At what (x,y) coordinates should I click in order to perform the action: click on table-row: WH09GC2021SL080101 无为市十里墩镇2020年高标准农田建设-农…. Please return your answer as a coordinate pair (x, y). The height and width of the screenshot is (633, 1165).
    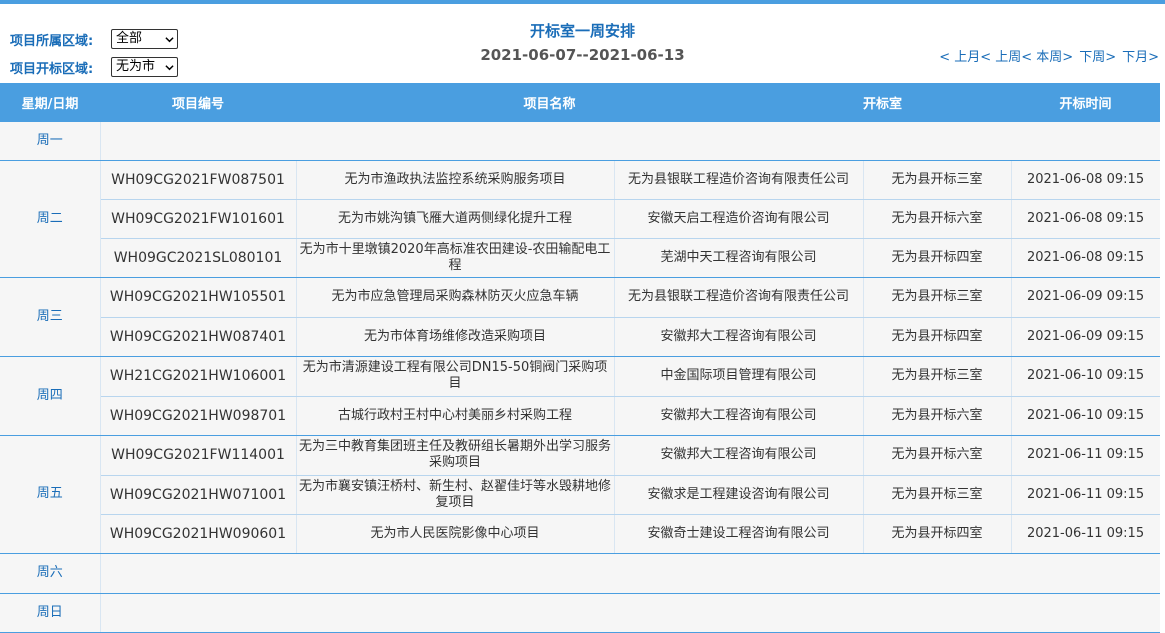
    Looking at the image, I should click on (580, 258).